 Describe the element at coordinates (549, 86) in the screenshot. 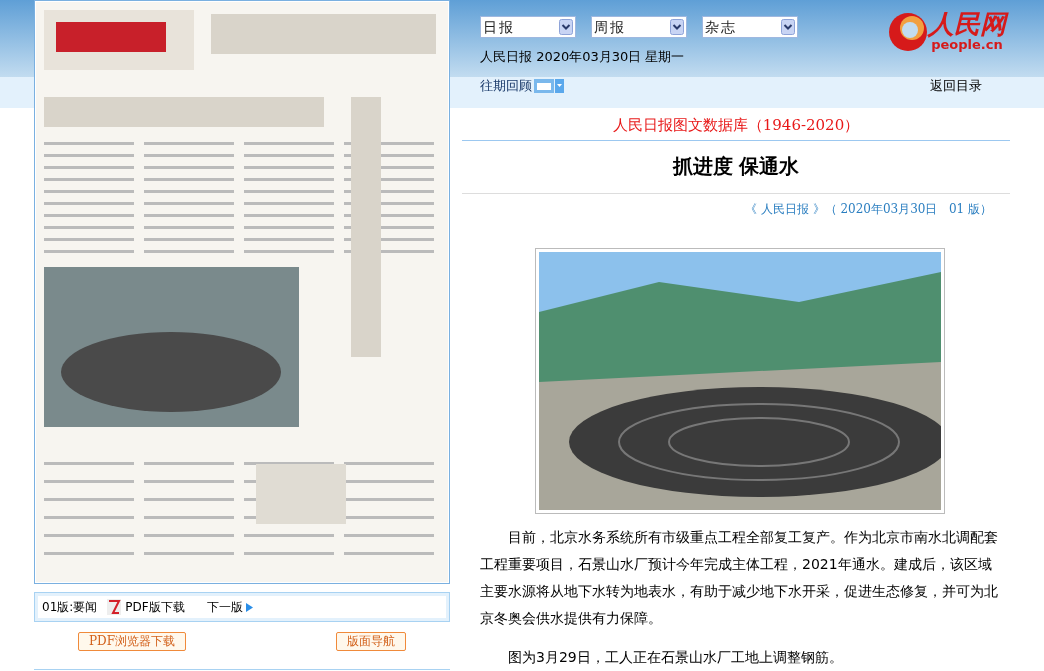

I see `calendar-icon` at that location.